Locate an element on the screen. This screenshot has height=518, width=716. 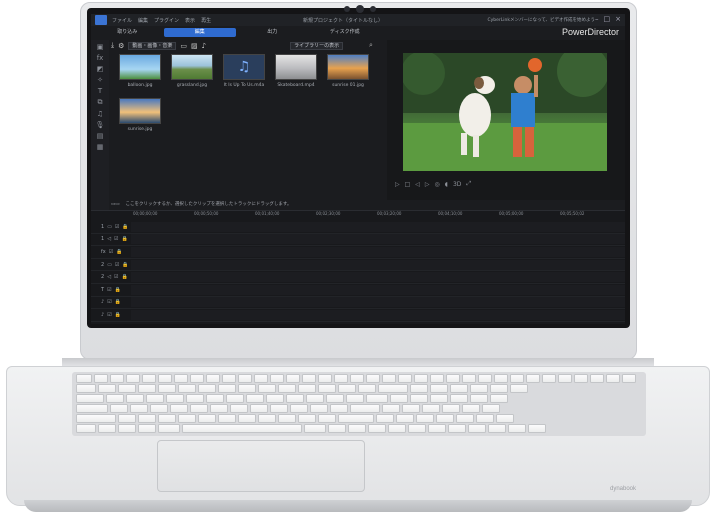
storyboard-icon: ▭▭ is located at coordinates (115, 204).